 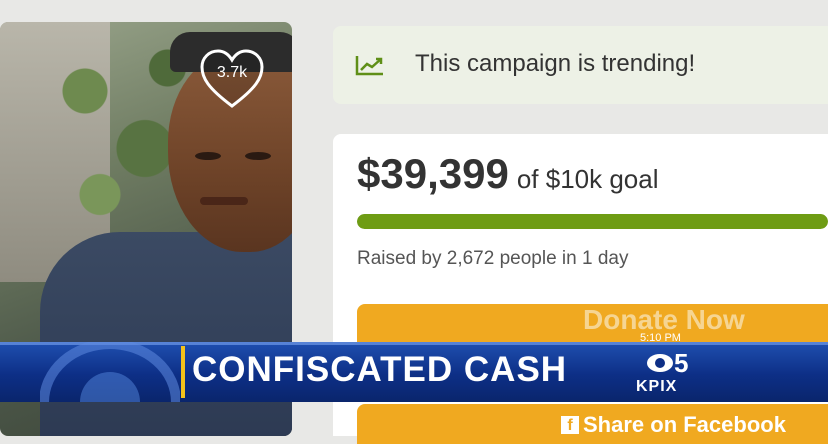 I want to click on raised-by-text: Raised by 2,672 people in 1 day, so click(x=493, y=258).